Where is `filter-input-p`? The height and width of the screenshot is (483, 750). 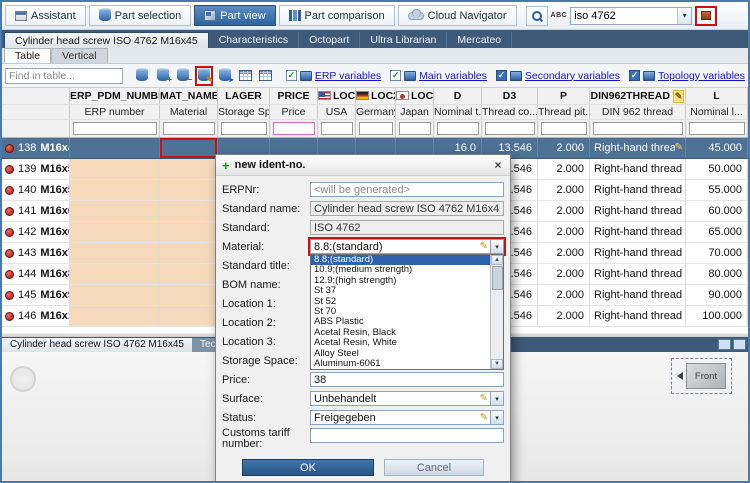 filter-input-p is located at coordinates (563, 128).